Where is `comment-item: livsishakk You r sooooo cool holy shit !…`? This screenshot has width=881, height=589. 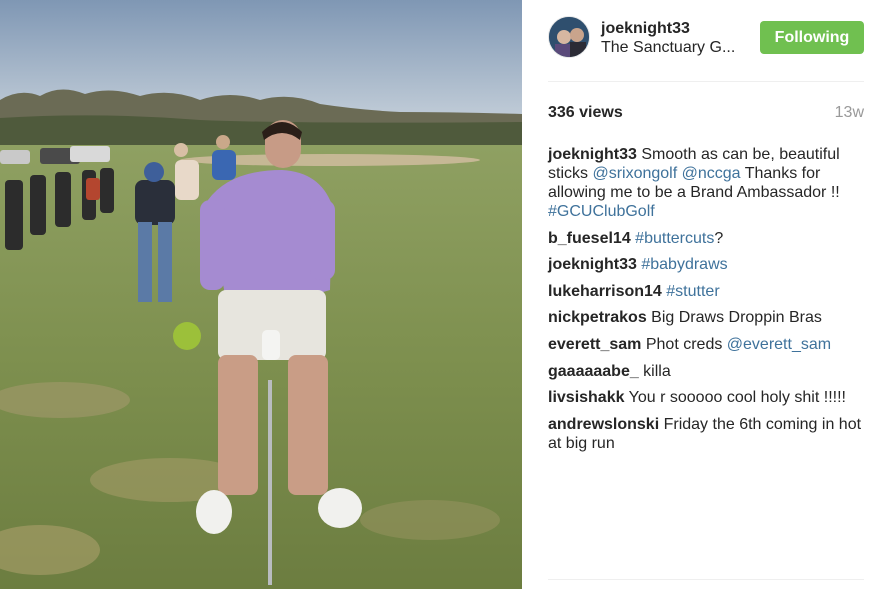
comment-item: livsishakk You r sooooo cool holy shit !… is located at coordinates (706, 397).